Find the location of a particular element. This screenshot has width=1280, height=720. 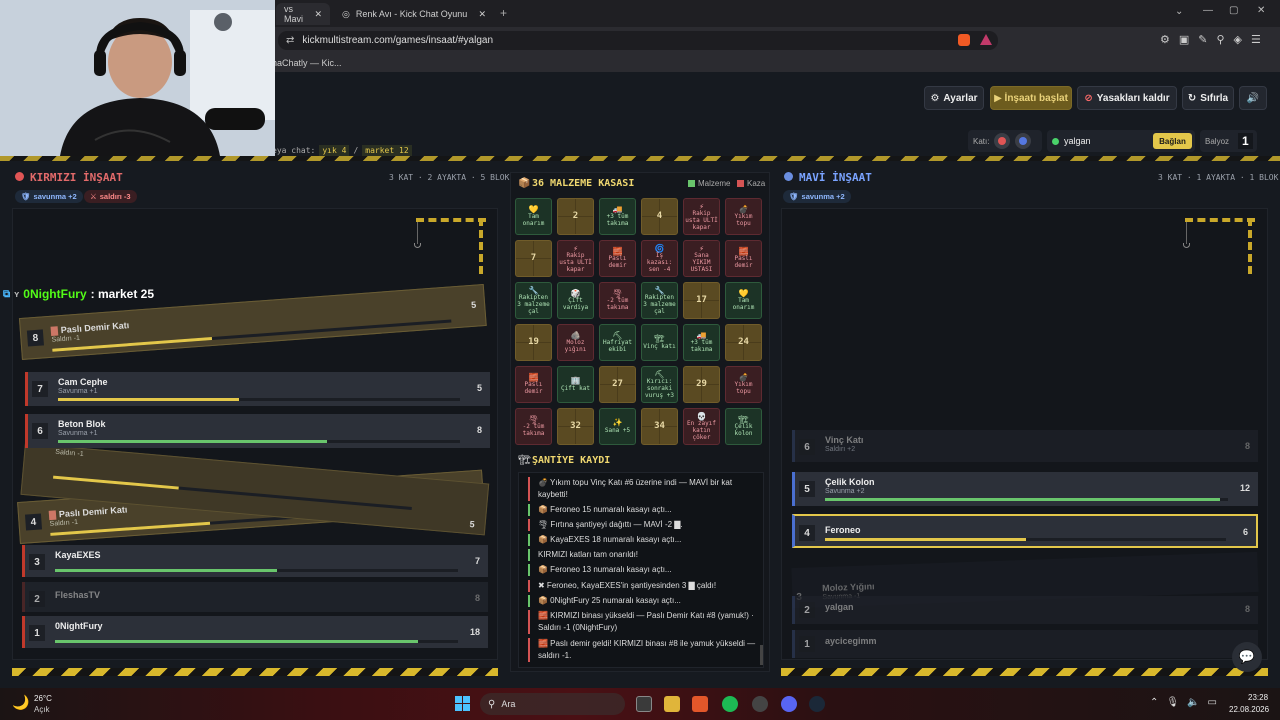

discord-icon is located at coordinates (789, 704).